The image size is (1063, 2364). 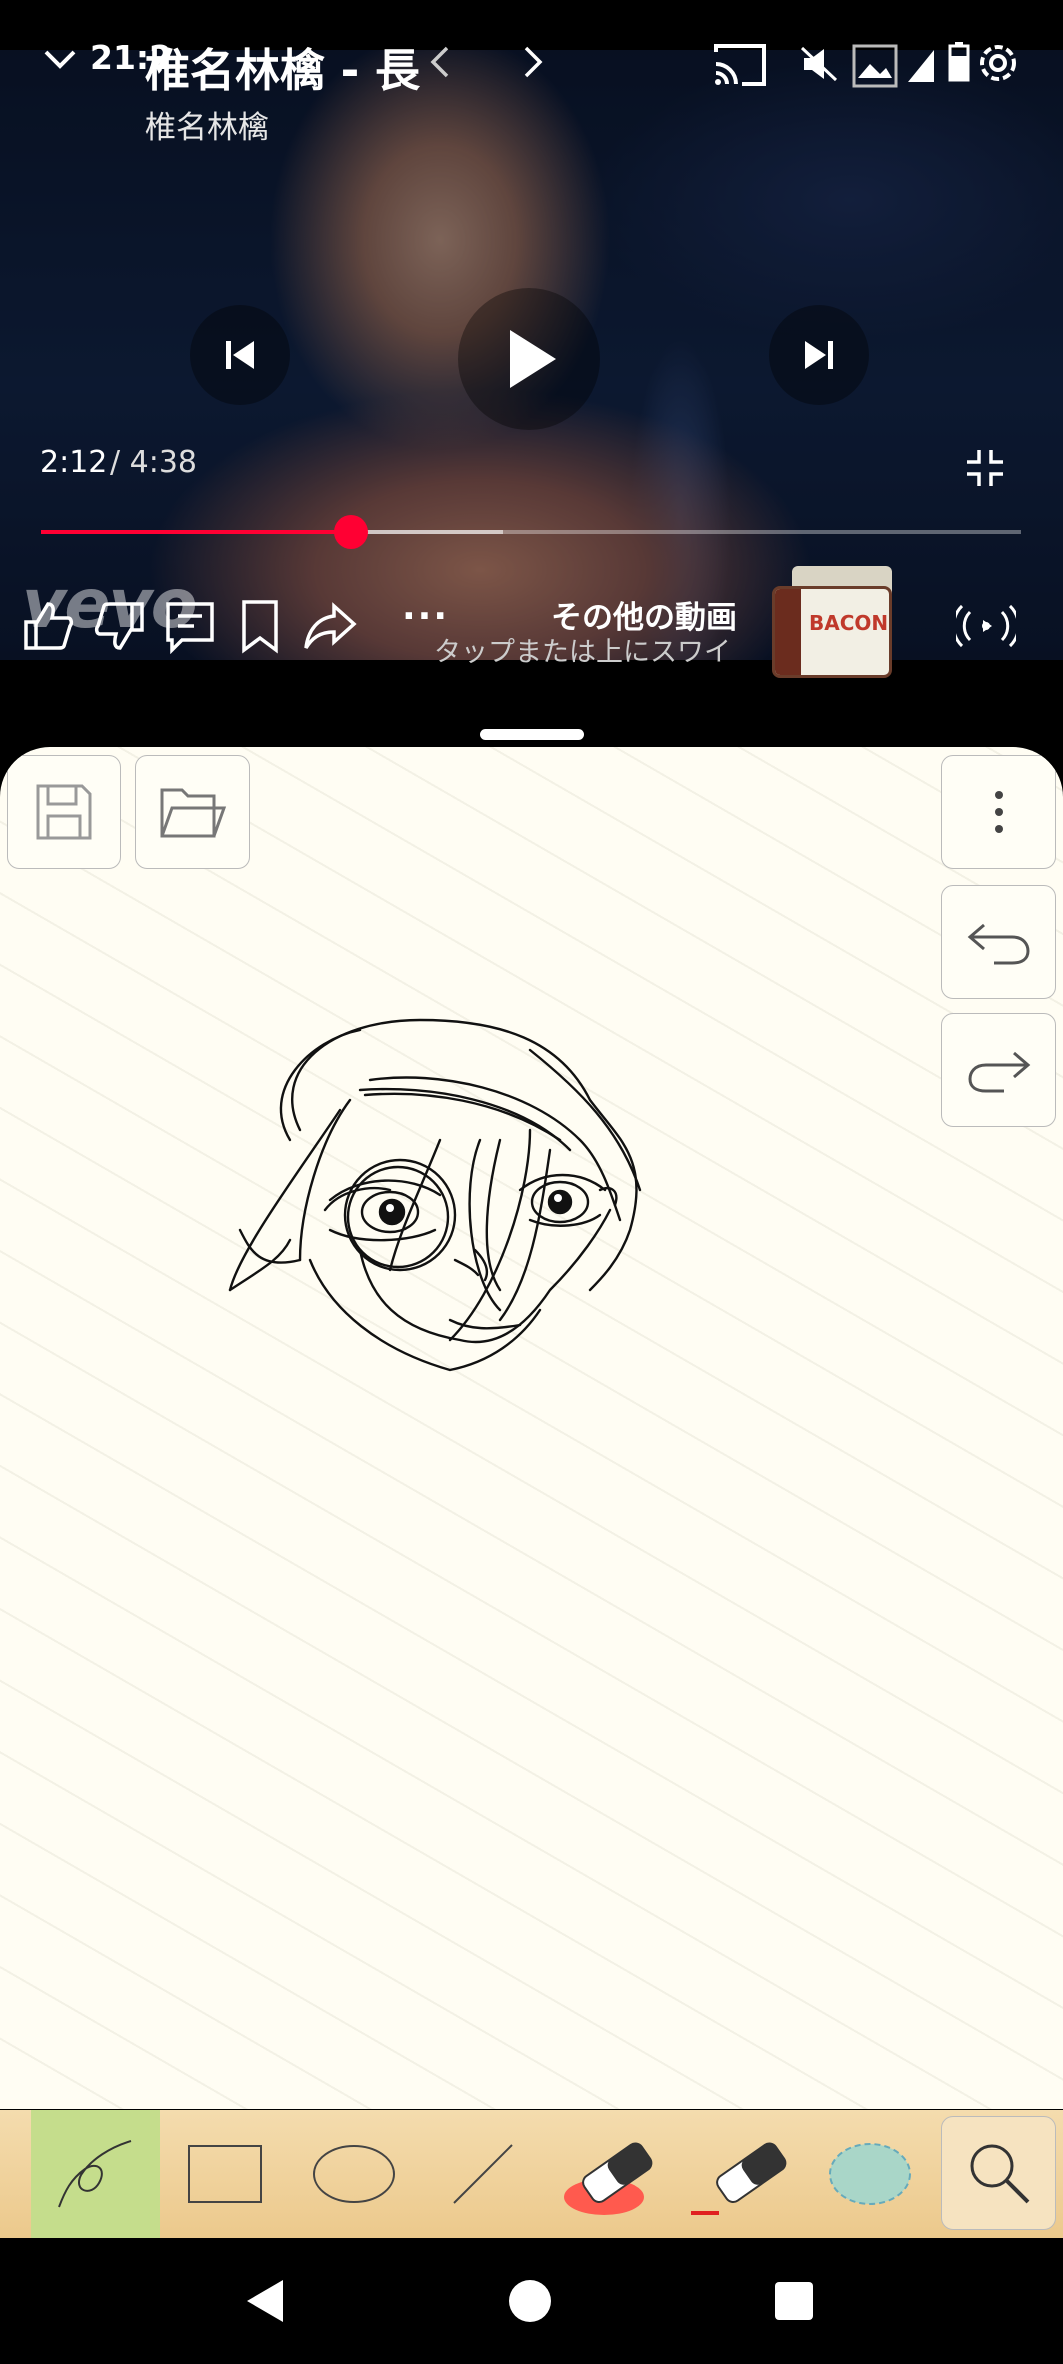 I want to click on thumbnail-front: BACON, so click(x=832, y=632).